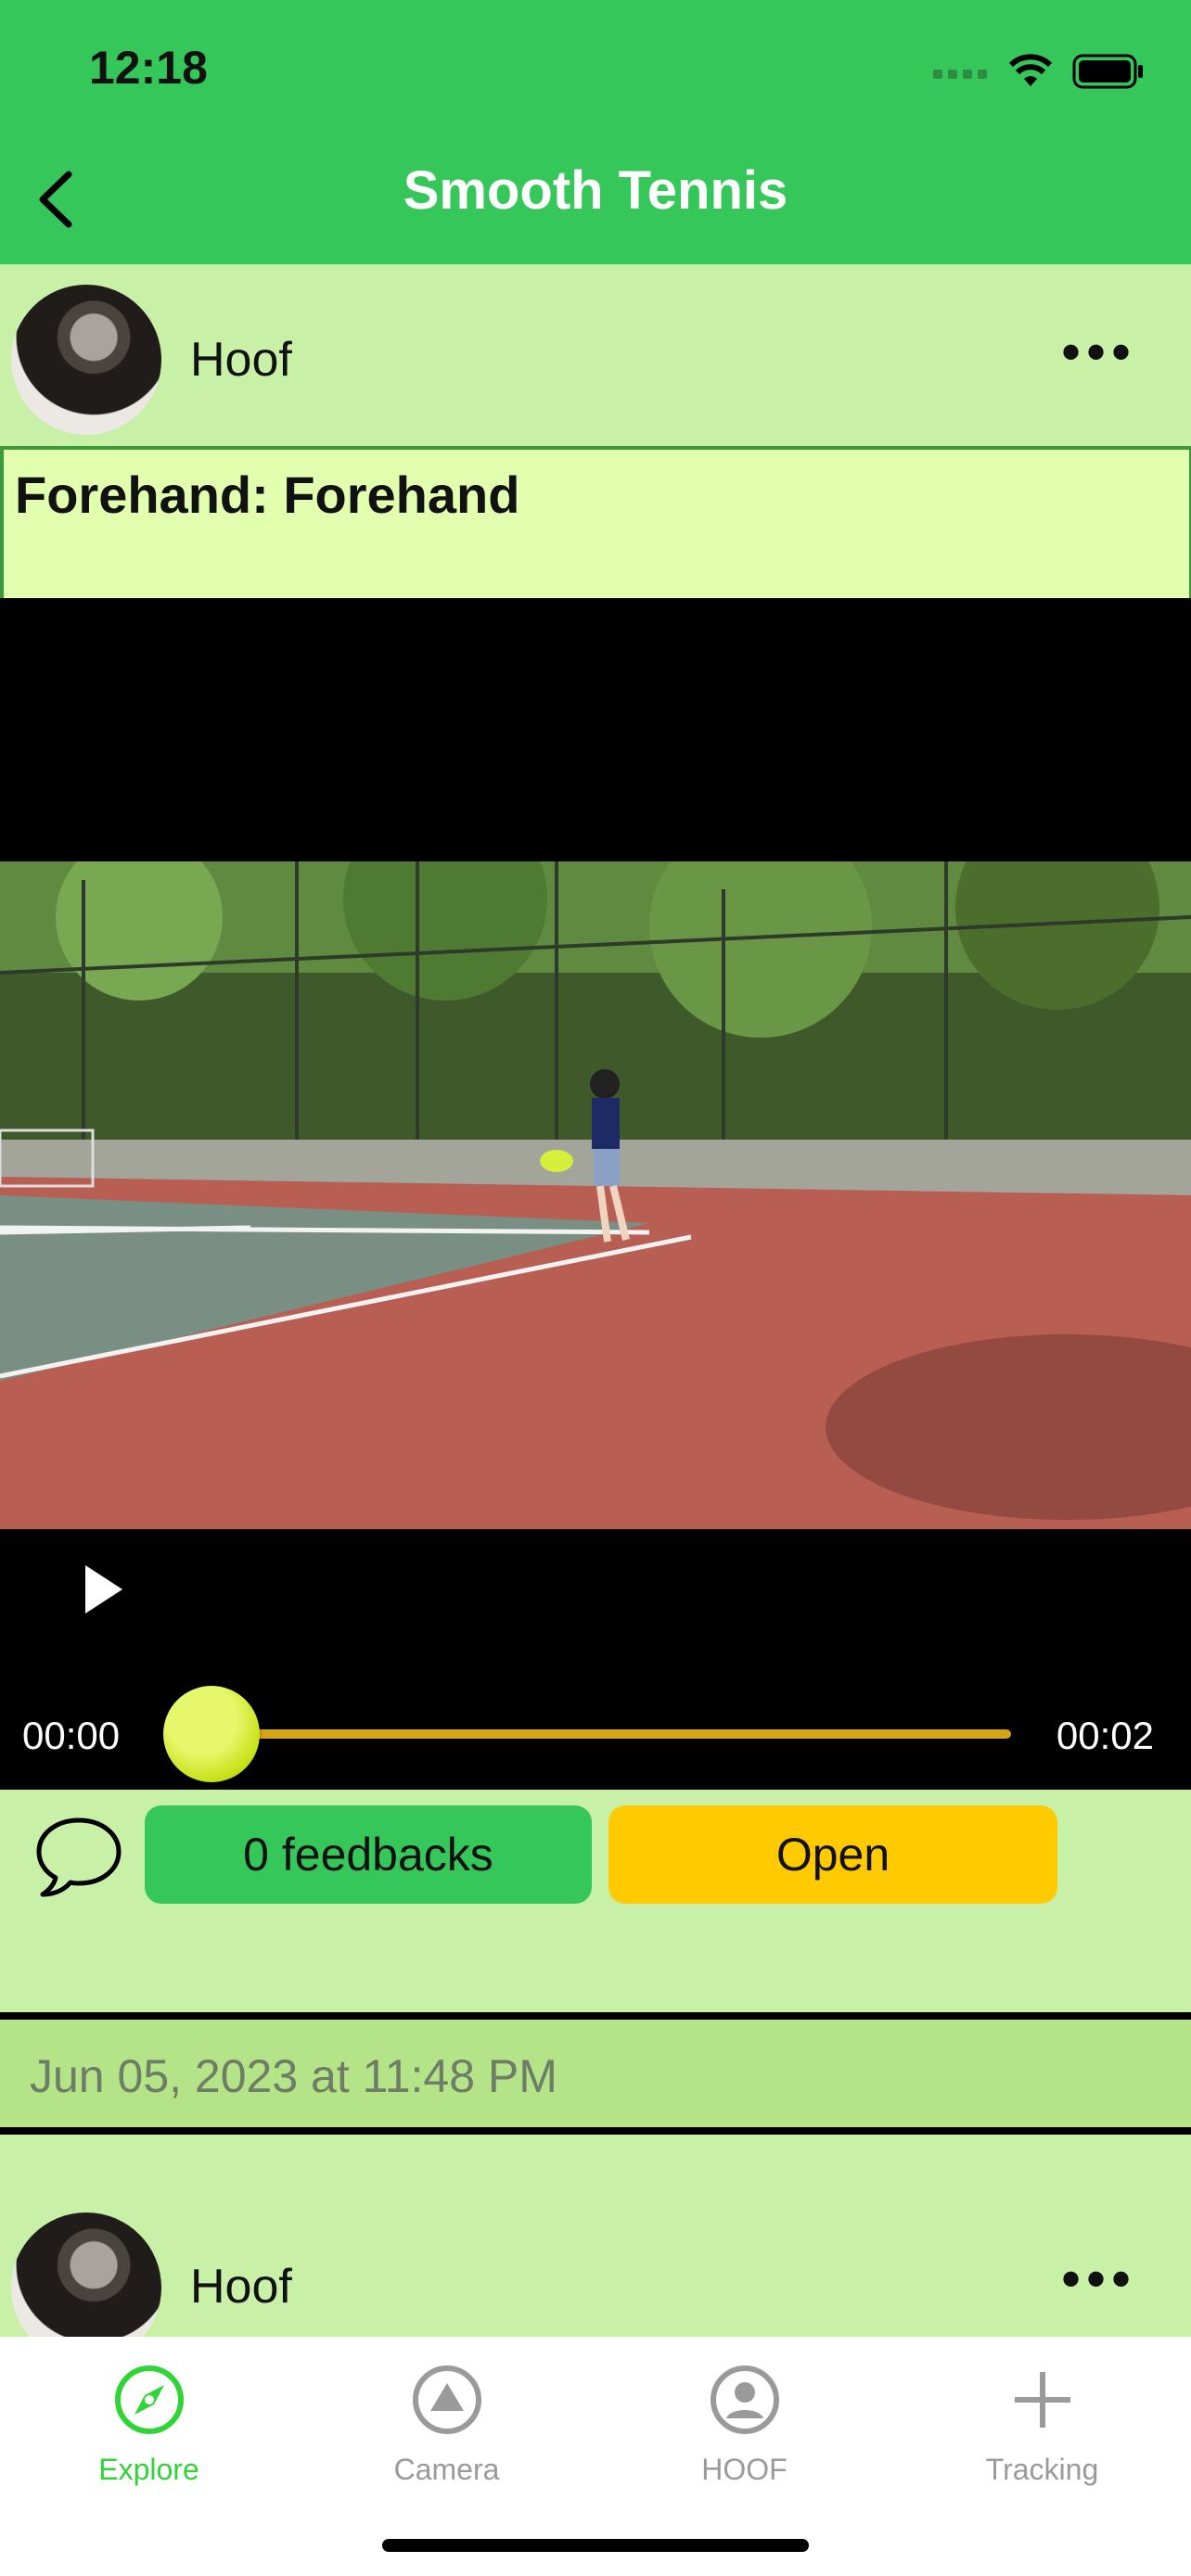 The image size is (1191, 2576). Describe the element at coordinates (595, 132) in the screenshot. I see `navigation-bar` at that location.